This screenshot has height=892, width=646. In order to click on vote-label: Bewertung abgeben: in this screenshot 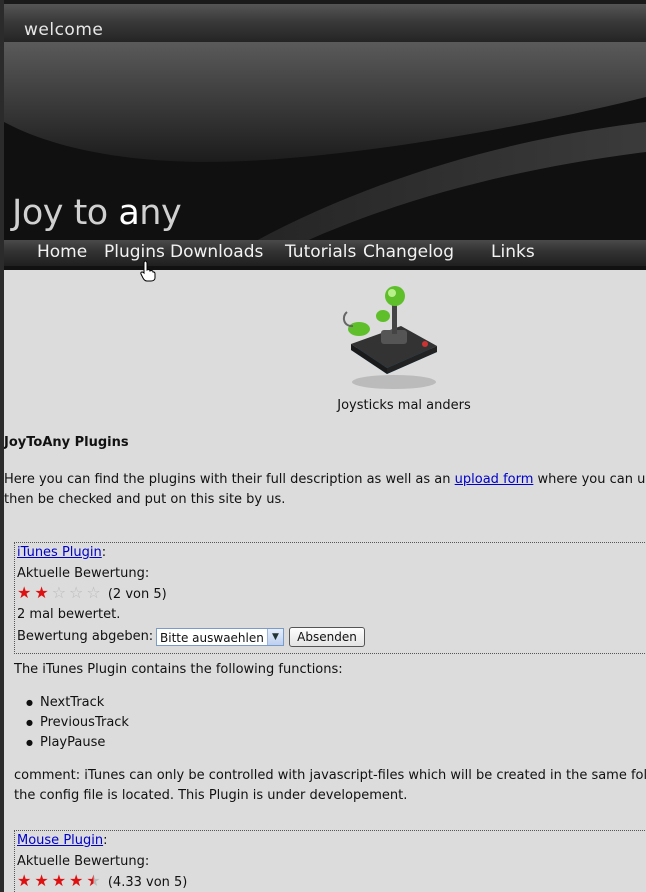, I will do `click(85, 636)`.